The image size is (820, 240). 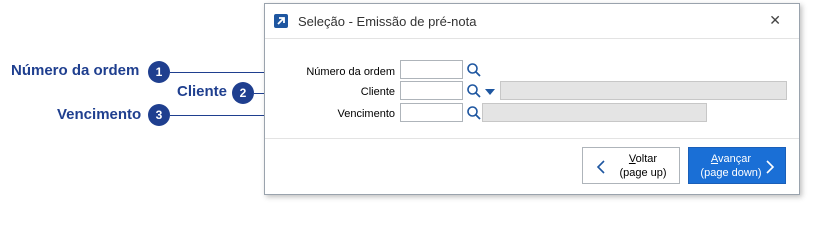 I want to click on numero-ordem-field, so click(x=431, y=69).